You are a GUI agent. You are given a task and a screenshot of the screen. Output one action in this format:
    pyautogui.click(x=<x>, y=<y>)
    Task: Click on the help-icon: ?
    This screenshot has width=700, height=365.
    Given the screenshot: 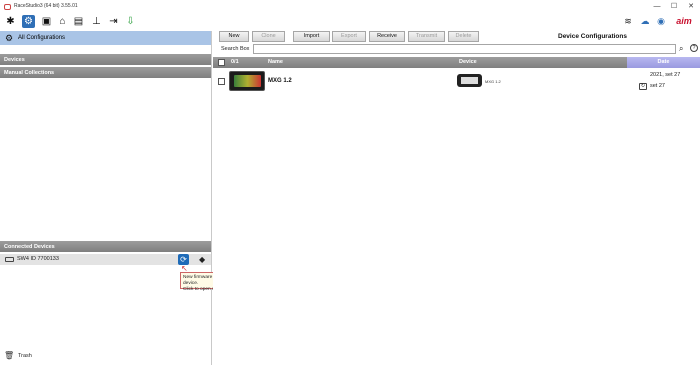 What is the action you would take?
    pyautogui.click(x=694, y=48)
    